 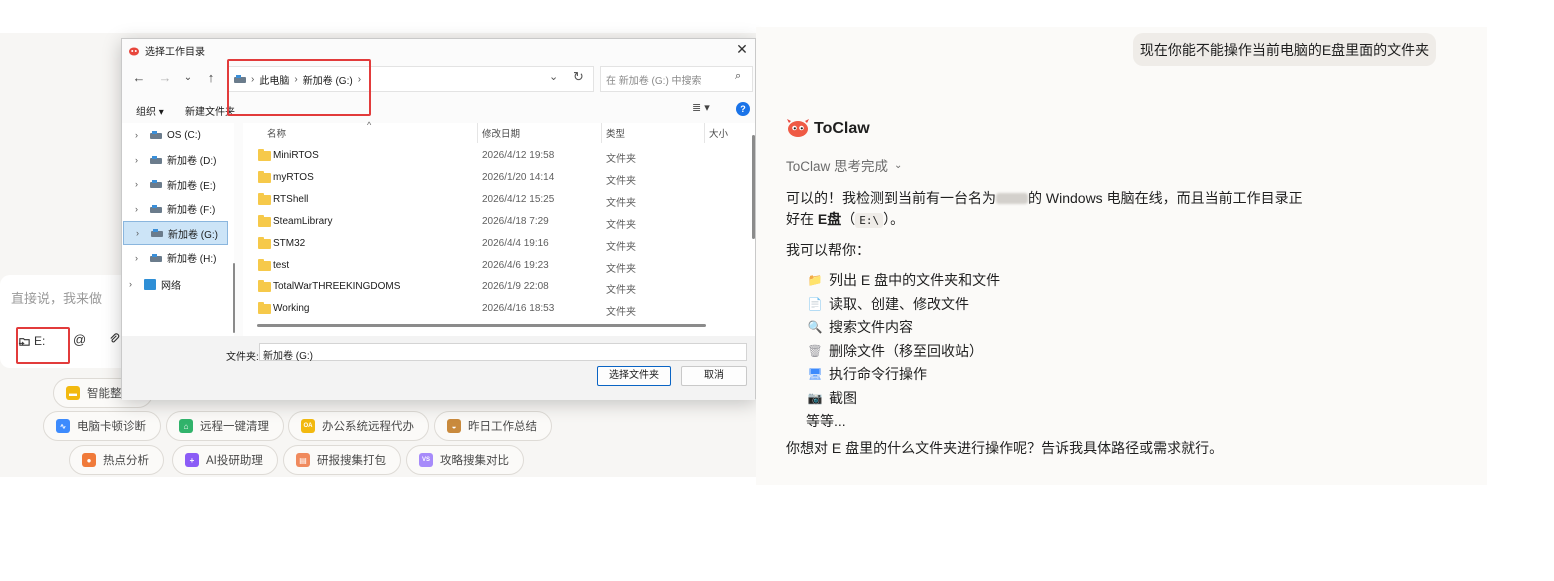 I want to click on toclaw-logo-icon, so click(x=134, y=51).